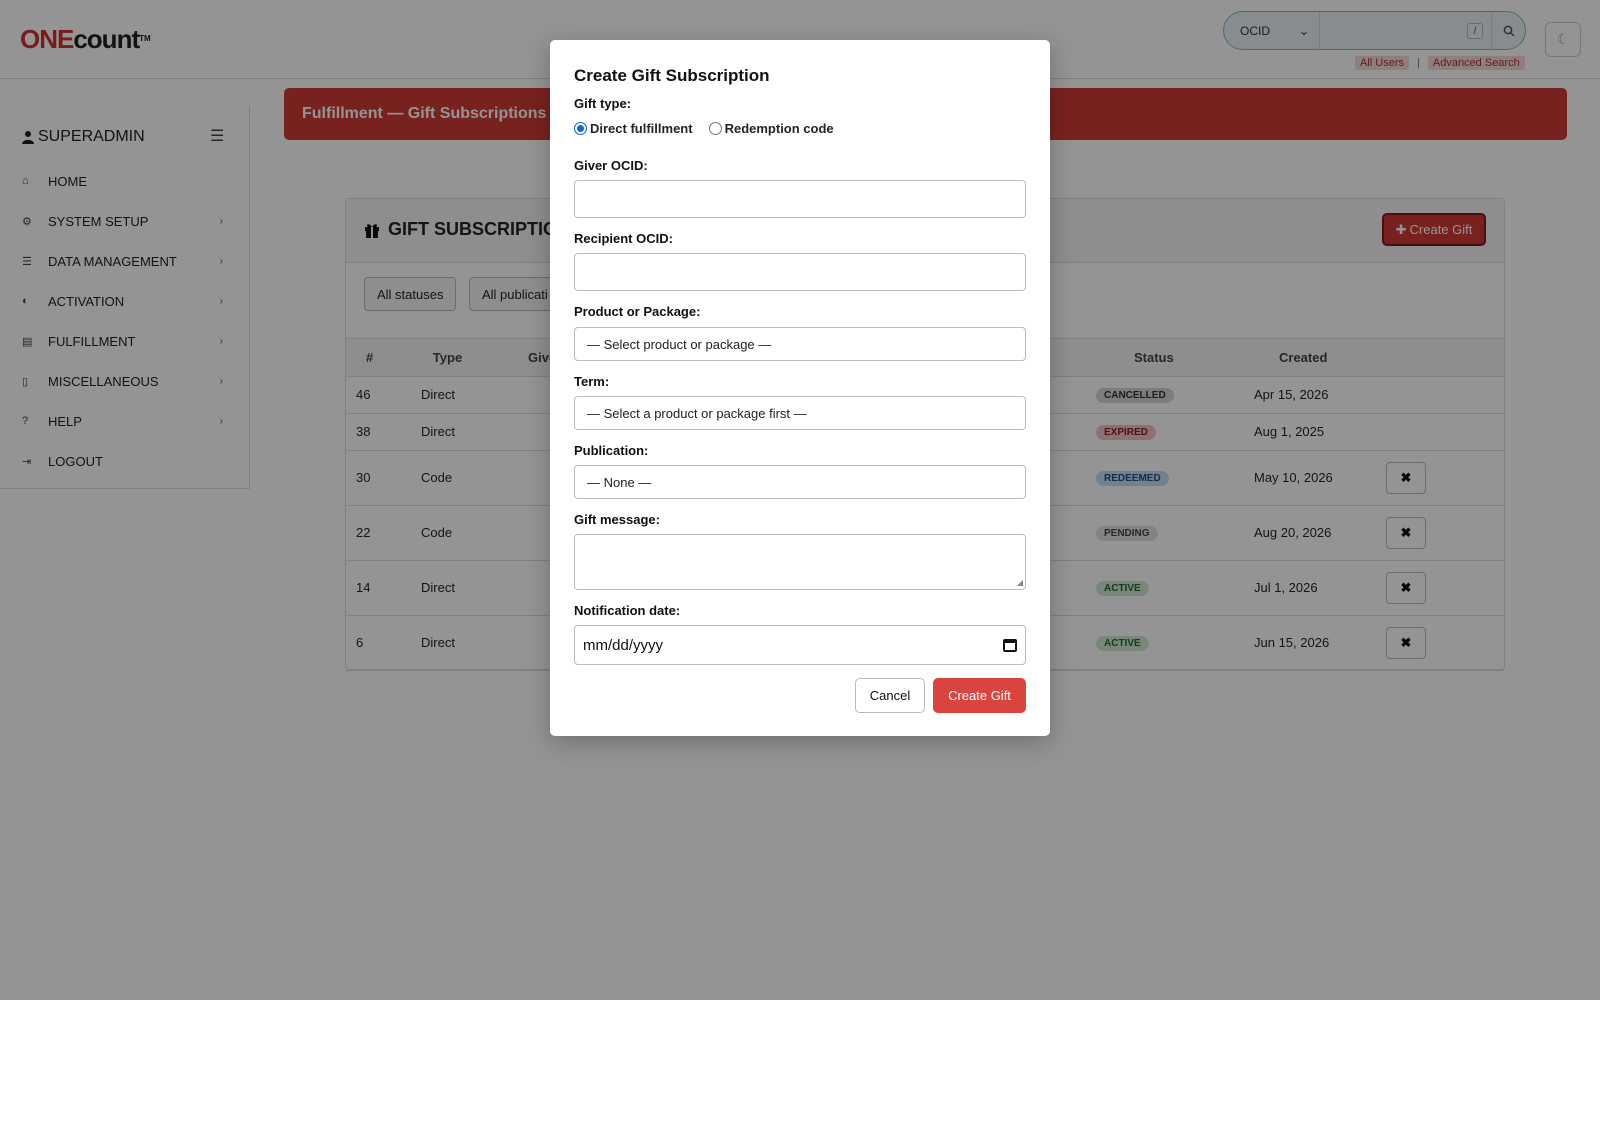 Image resolution: width=1600 pixels, height=1123 pixels. Describe the element at coordinates (672, 75) in the screenshot. I see `modal-title: Create Gift Subscription` at that location.